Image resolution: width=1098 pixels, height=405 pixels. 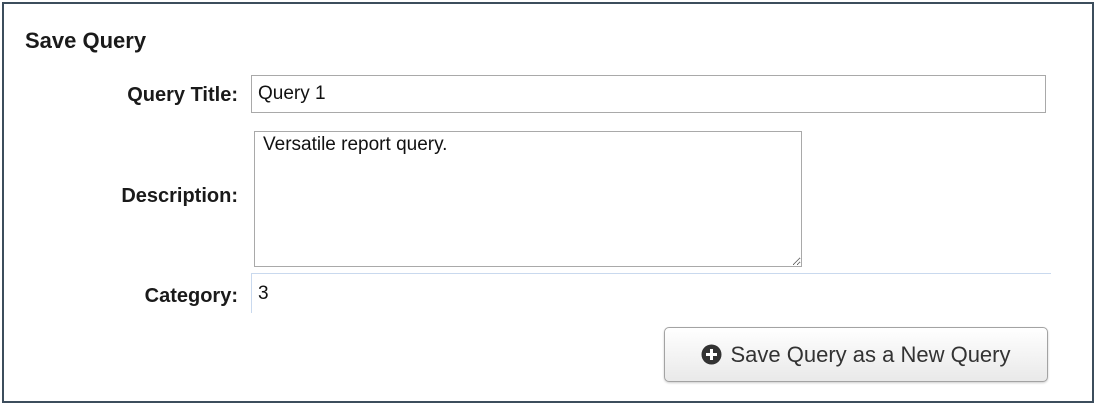 I want to click on query-title-label: Query Title:, so click(x=182, y=95).